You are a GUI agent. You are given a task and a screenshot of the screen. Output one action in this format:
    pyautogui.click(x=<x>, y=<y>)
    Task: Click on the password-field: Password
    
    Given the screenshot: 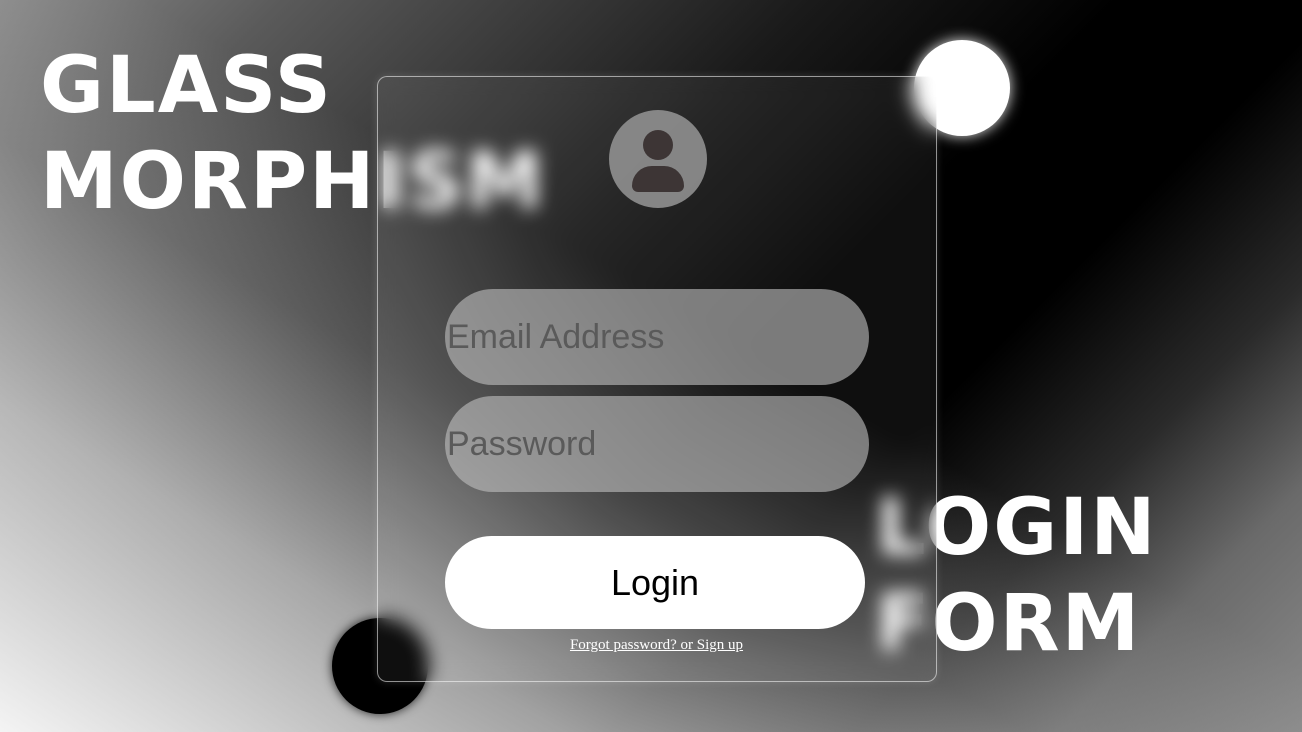 What is the action you would take?
    pyautogui.click(x=657, y=444)
    